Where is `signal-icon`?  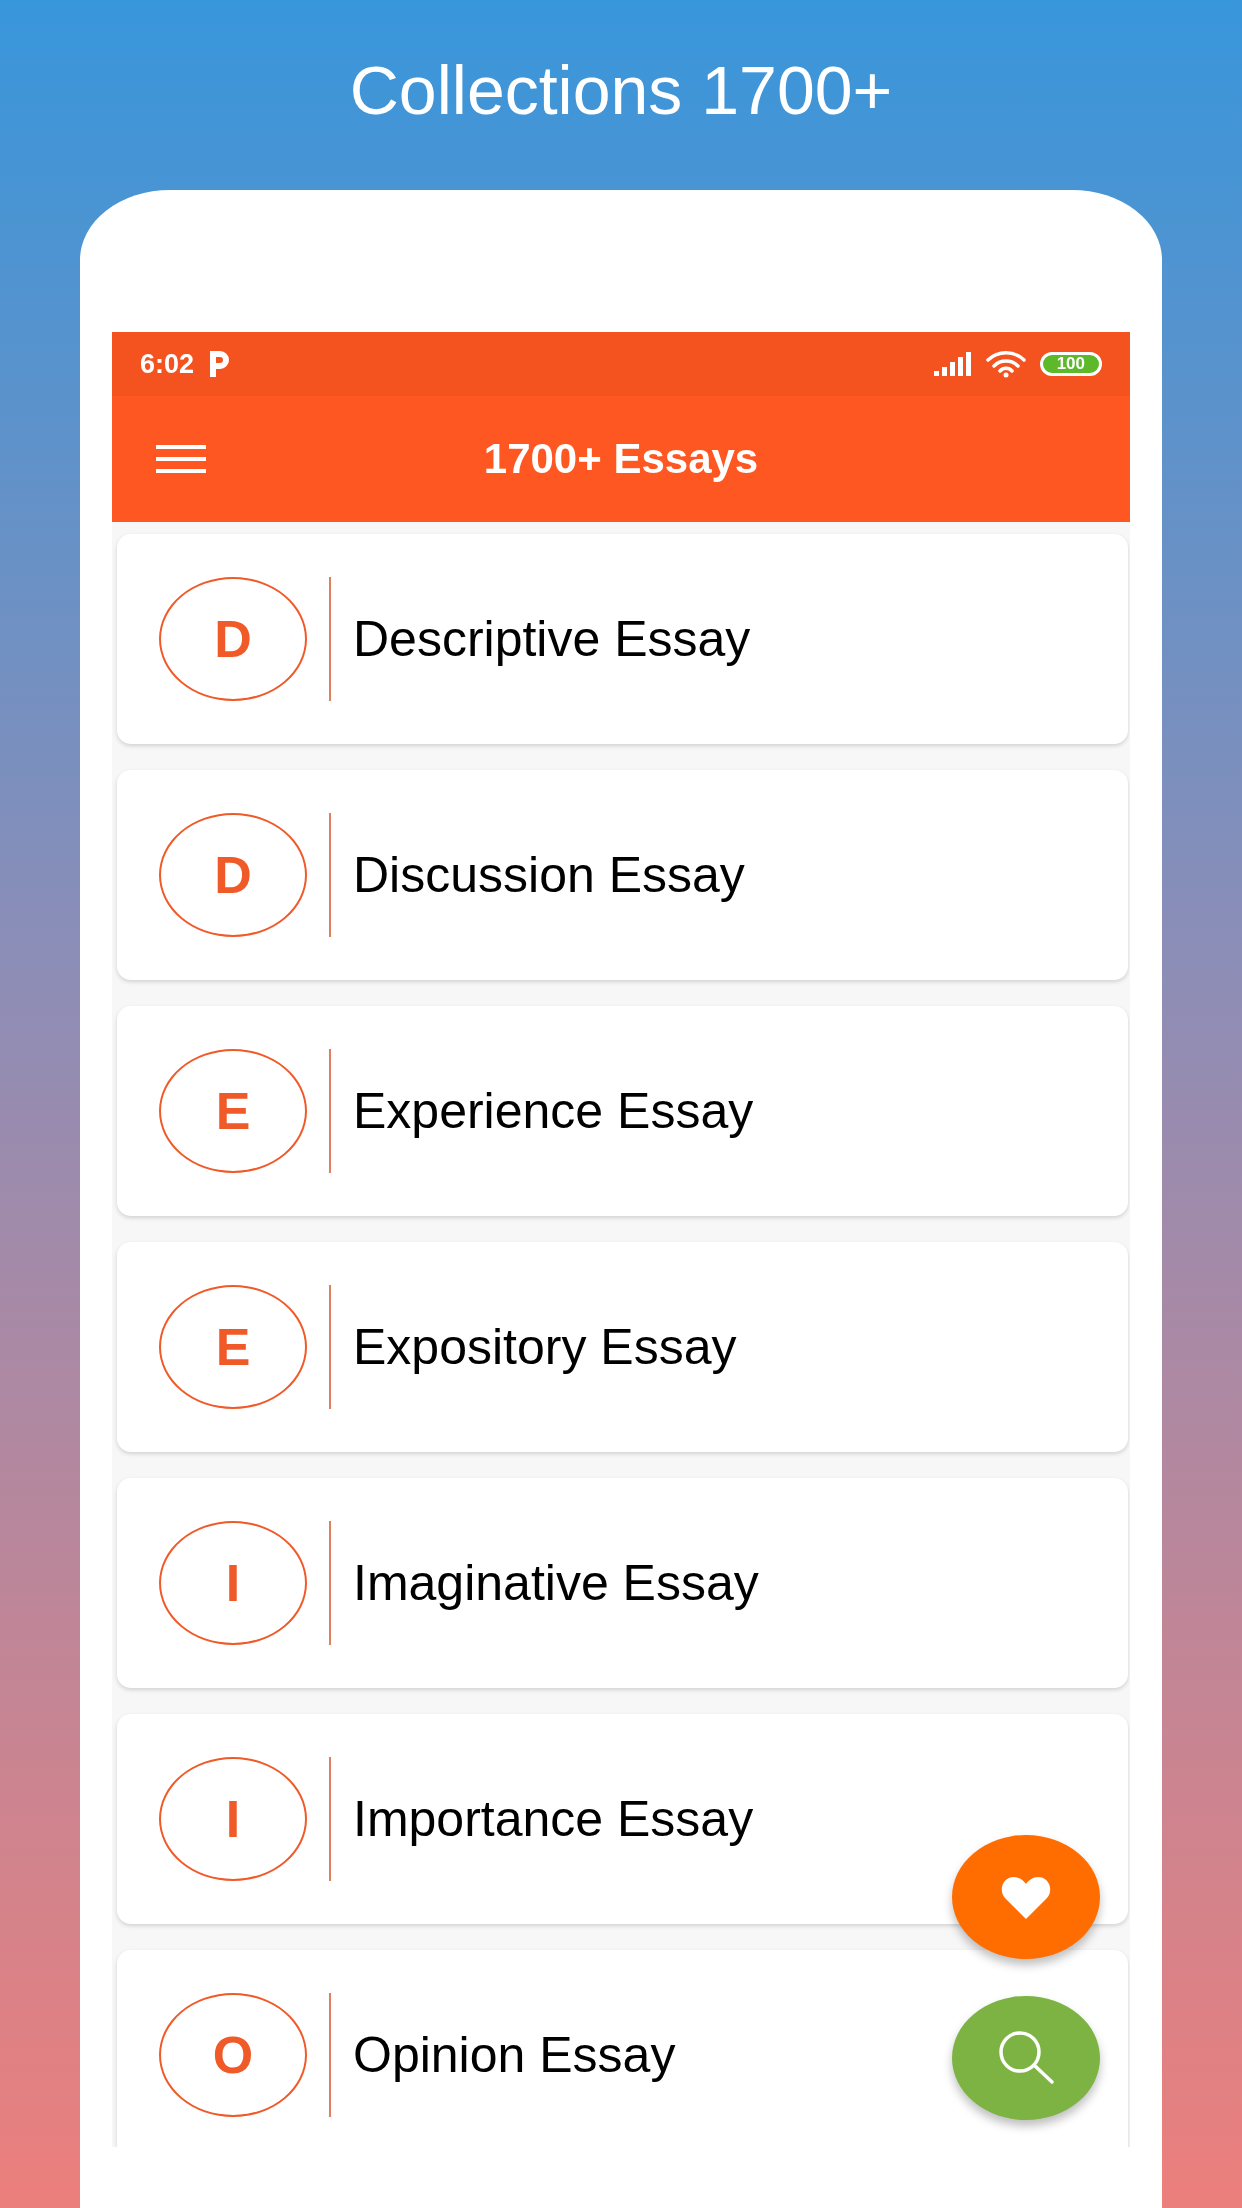
signal-icon is located at coordinates (952, 364).